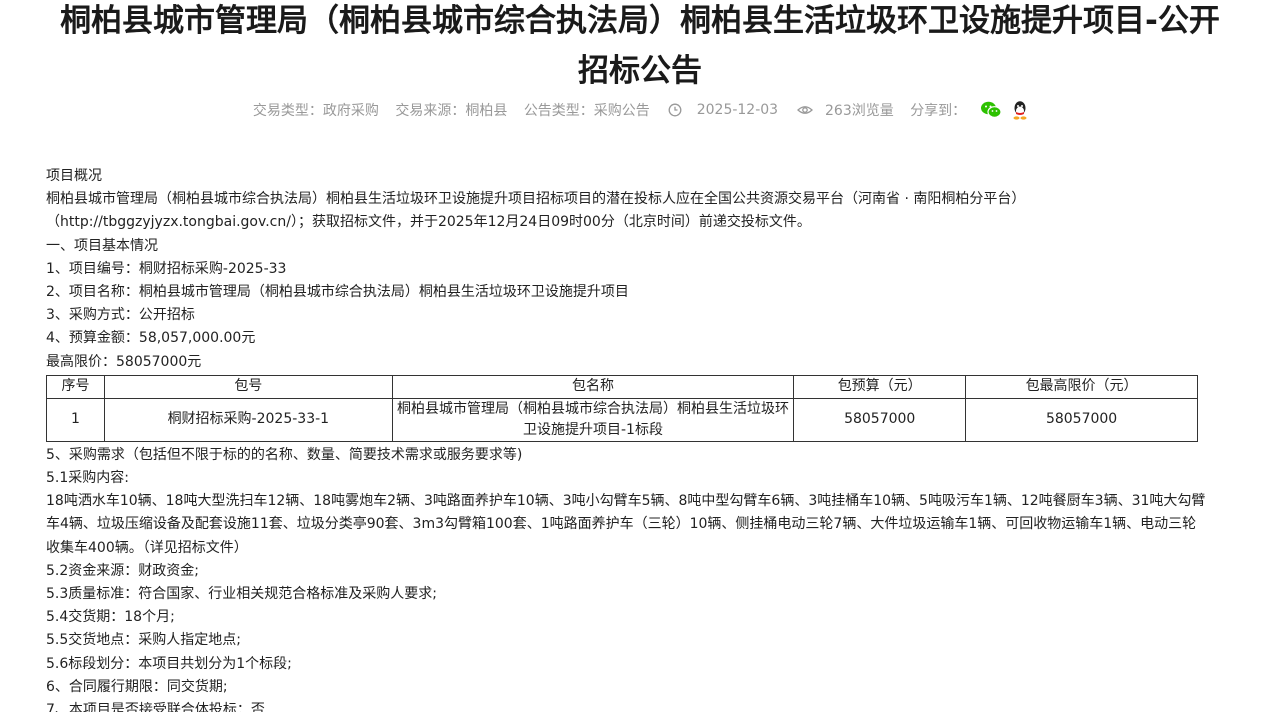 This screenshot has height=712, width=1280. Describe the element at coordinates (166, 268) in the screenshot. I see `project-number: 1、项目编号：桐财招标采购-2025-33` at that location.